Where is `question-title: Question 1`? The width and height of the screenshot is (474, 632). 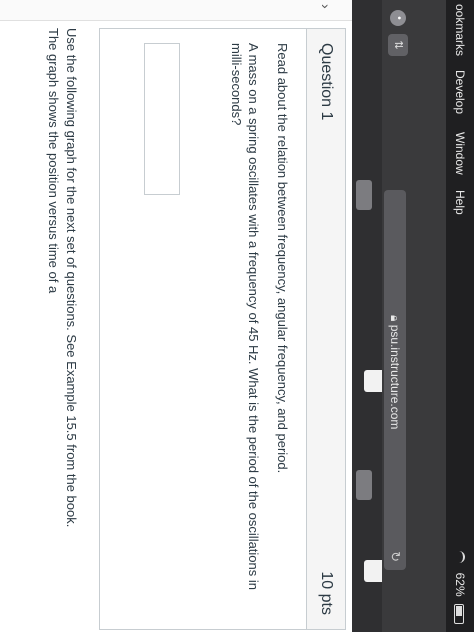
question-title: Question 1 is located at coordinates (326, 82).